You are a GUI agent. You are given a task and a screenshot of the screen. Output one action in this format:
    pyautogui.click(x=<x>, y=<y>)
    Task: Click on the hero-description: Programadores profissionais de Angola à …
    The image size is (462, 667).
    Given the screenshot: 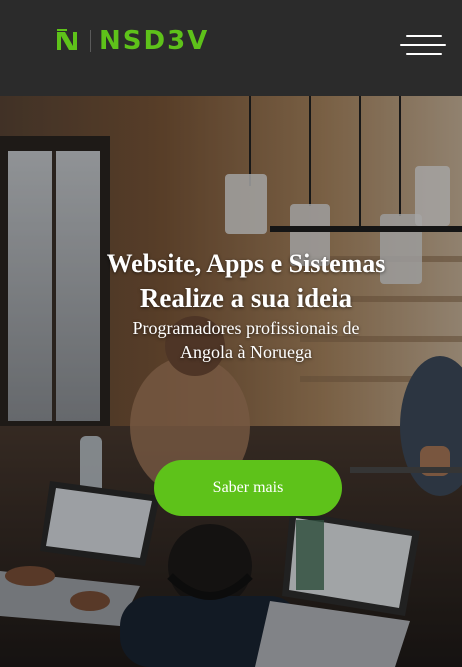 What is the action you would take?
    pyautogui.click(x=246, y=340)
    